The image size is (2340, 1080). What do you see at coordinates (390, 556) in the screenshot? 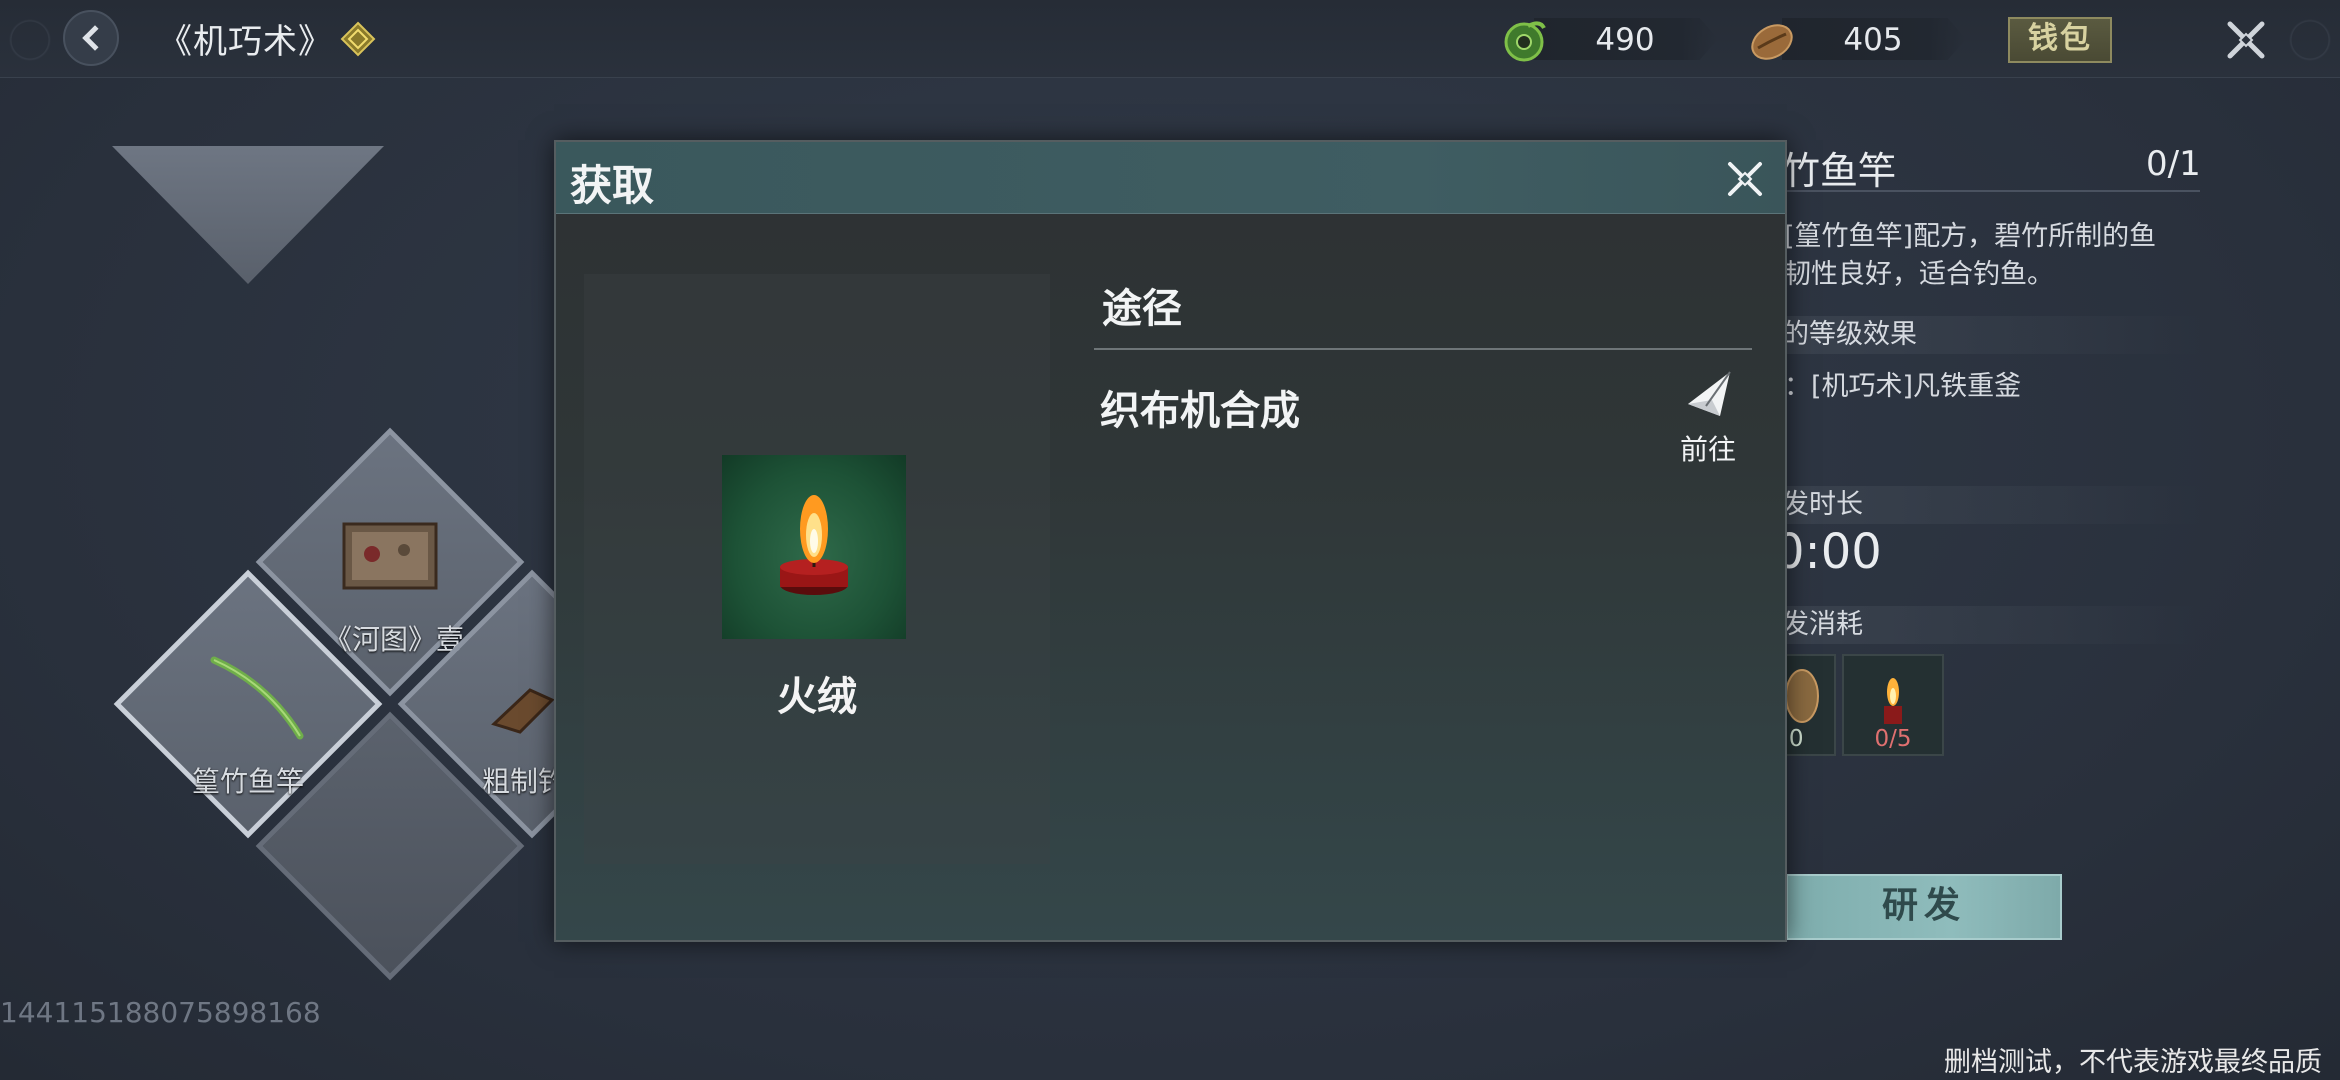
I see `scroll-map-icon` at bounding box center [390, 556].